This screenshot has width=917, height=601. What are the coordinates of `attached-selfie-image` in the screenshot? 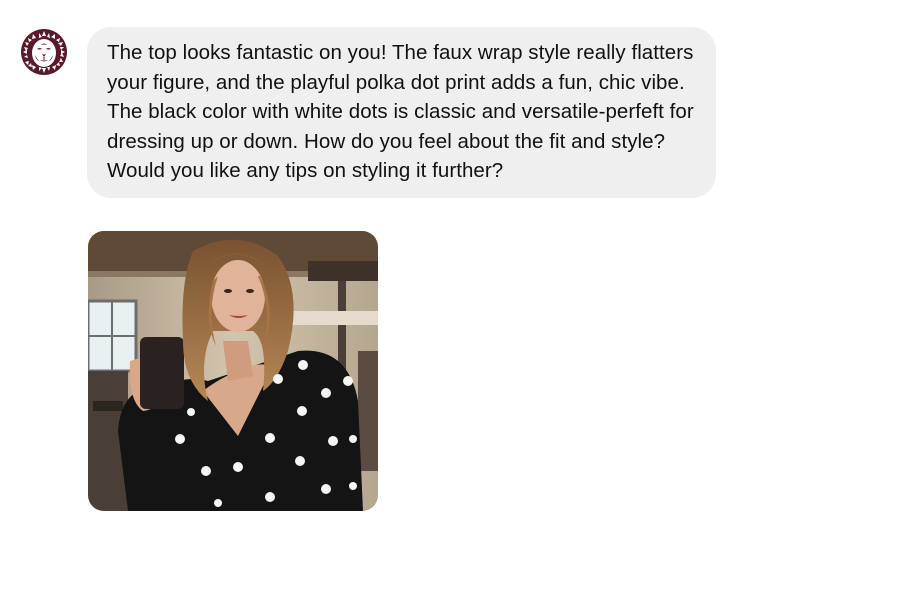 It's located at (233, 371).